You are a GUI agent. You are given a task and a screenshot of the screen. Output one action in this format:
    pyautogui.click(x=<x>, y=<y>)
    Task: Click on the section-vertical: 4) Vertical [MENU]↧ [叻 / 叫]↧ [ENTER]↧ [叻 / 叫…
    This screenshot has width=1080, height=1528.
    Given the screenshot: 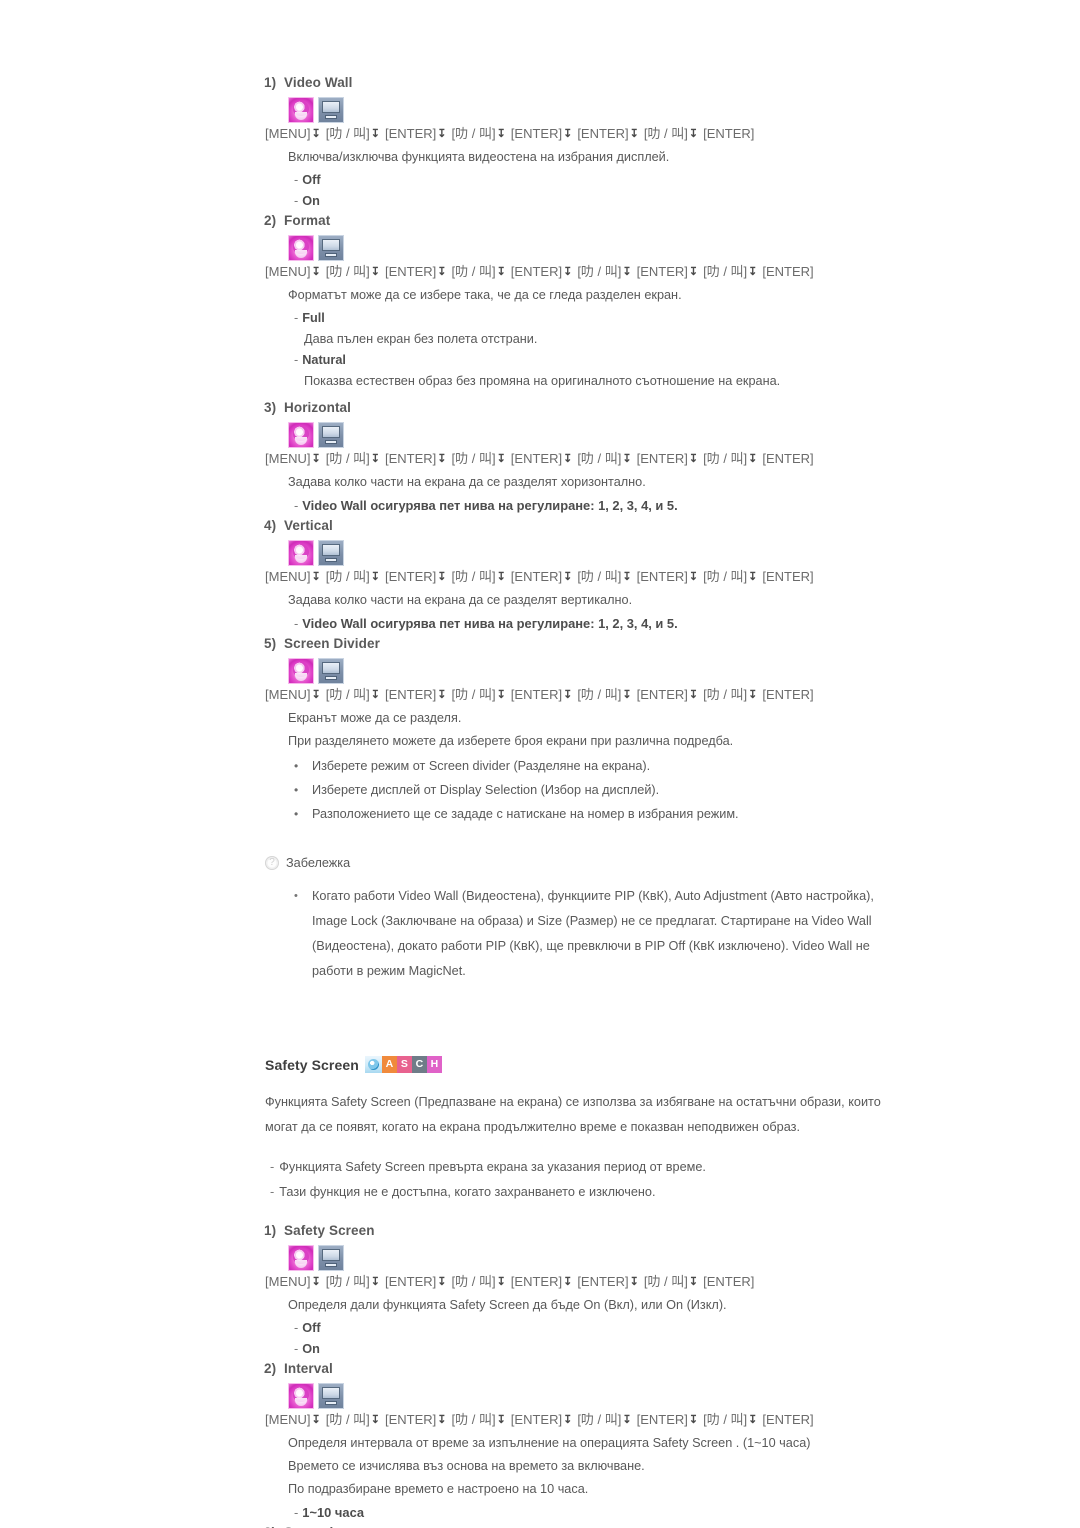 What is the action you would take?
    pyautogui.click(x=584, y=576)
    